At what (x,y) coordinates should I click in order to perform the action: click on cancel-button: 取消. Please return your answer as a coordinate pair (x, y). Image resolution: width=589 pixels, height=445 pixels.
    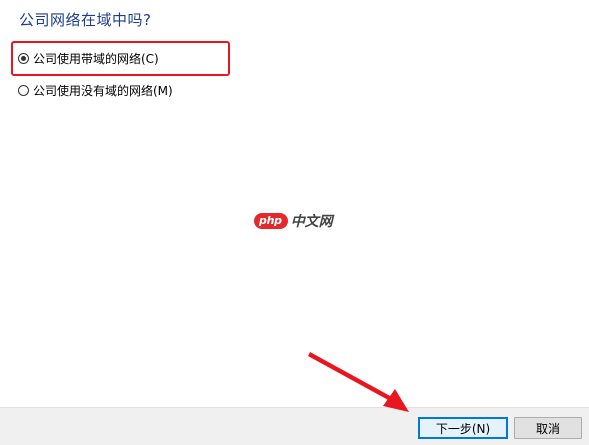
    Looking at the image, I should click on (548, 428).